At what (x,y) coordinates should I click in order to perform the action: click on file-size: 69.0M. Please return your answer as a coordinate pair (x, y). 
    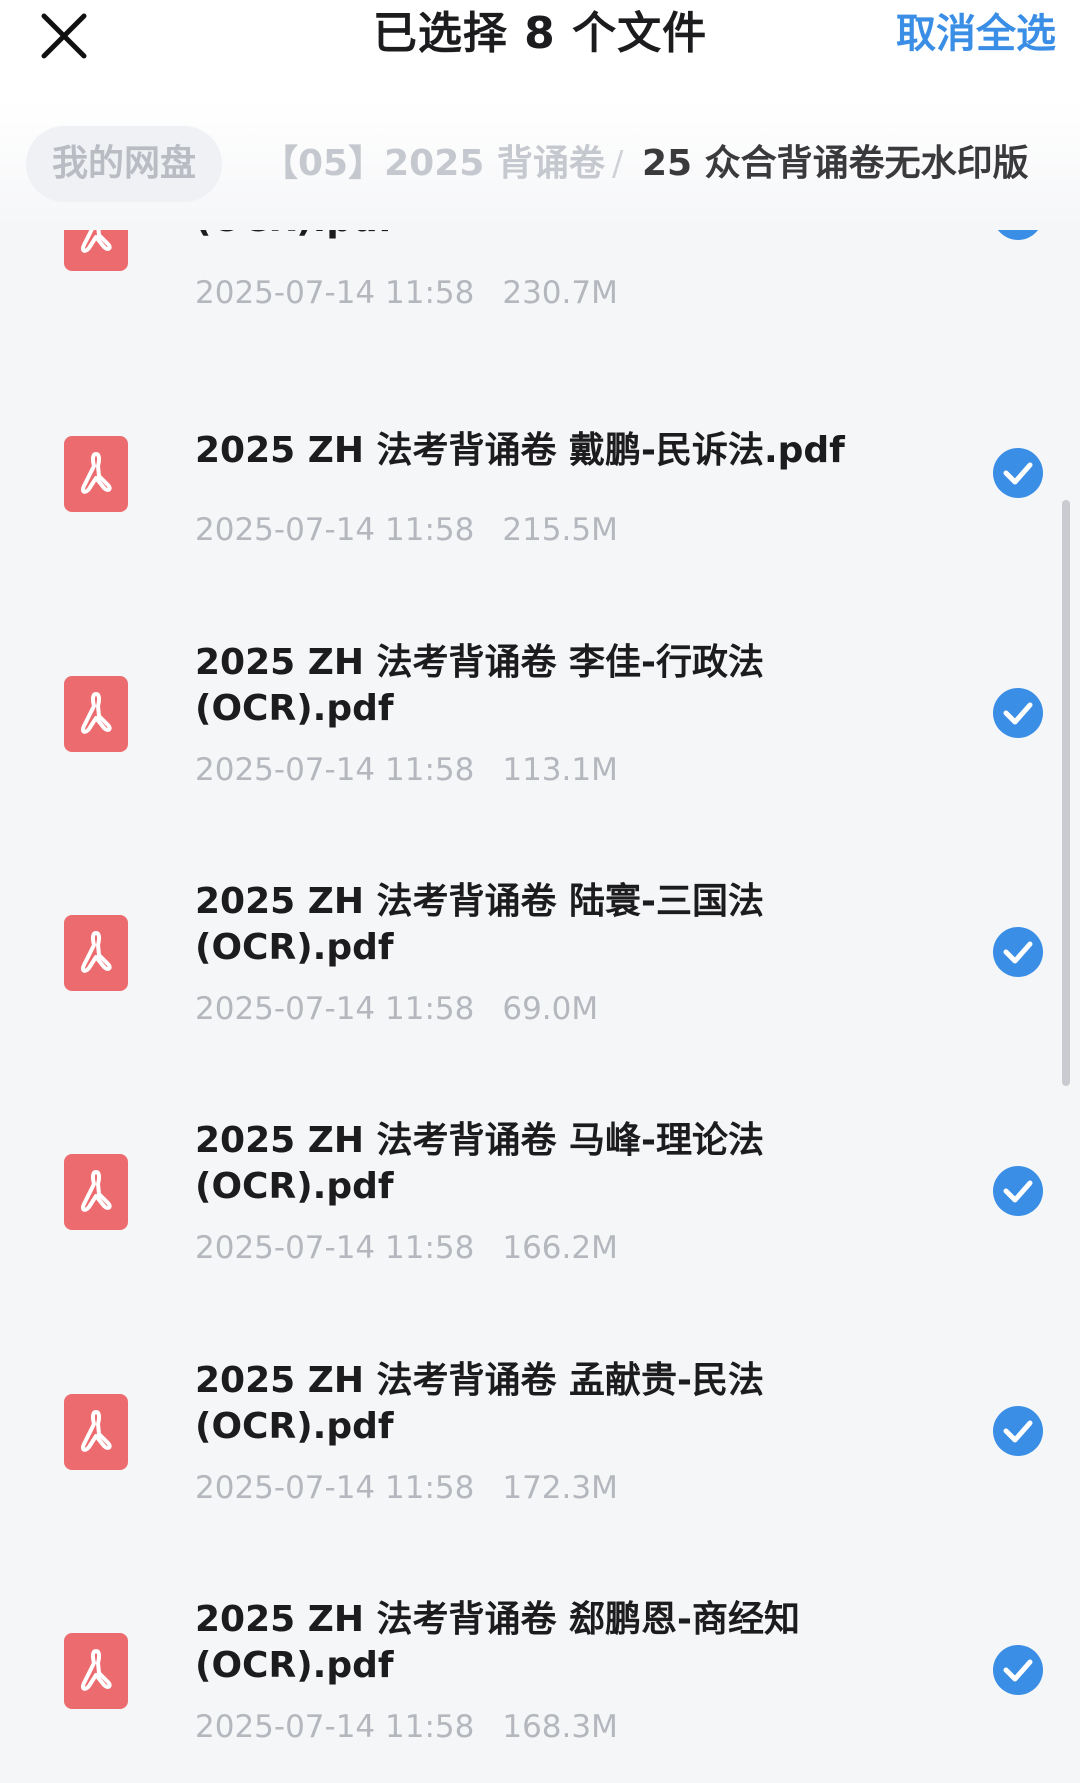
    Looking at the image, I should click on (550, 1009).